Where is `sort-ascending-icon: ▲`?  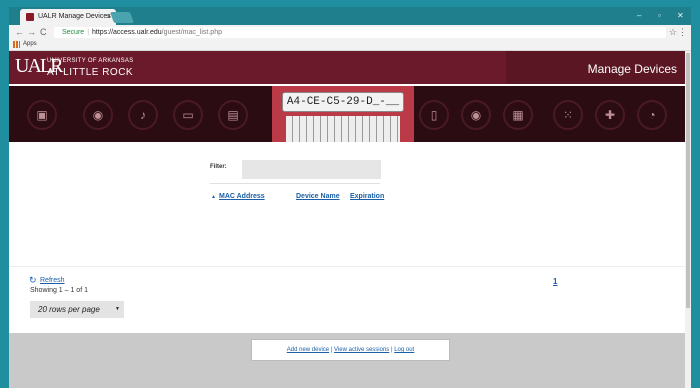
sort-ascending-icon: ▲ is located at coordinates (213, 197).